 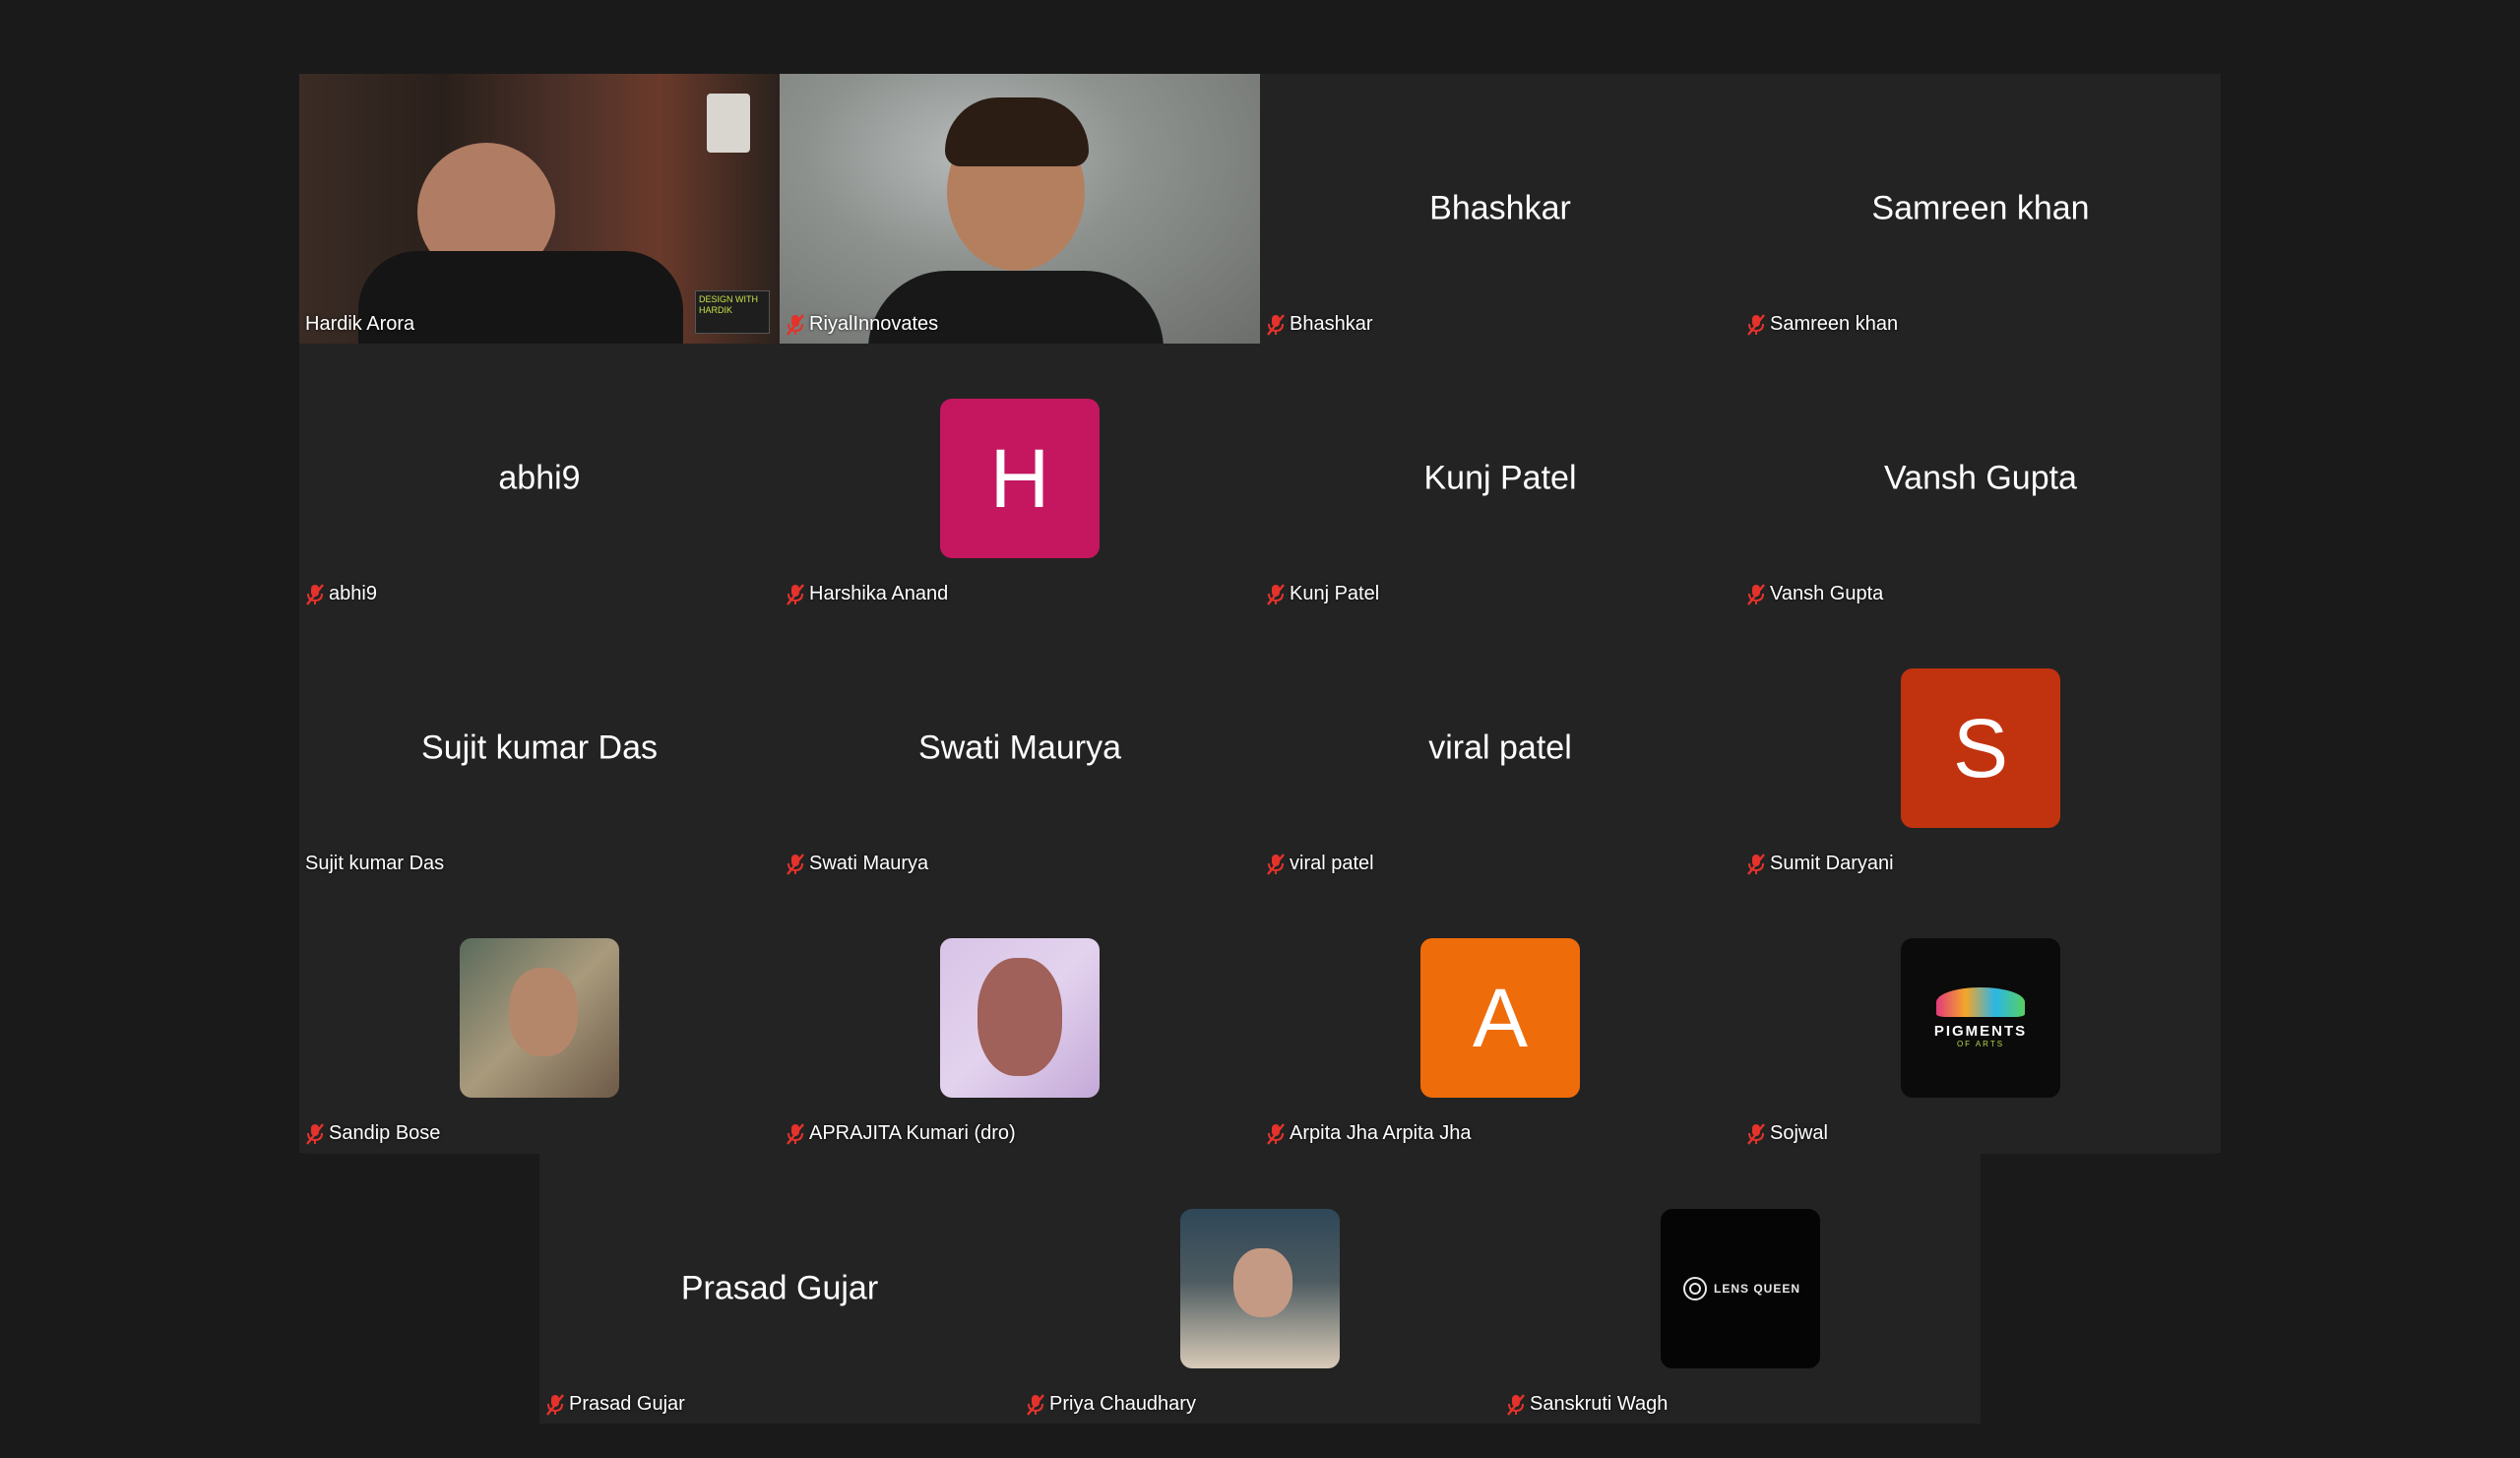 I want to click on display-name: viral patel, so click(x=1500, y=748).